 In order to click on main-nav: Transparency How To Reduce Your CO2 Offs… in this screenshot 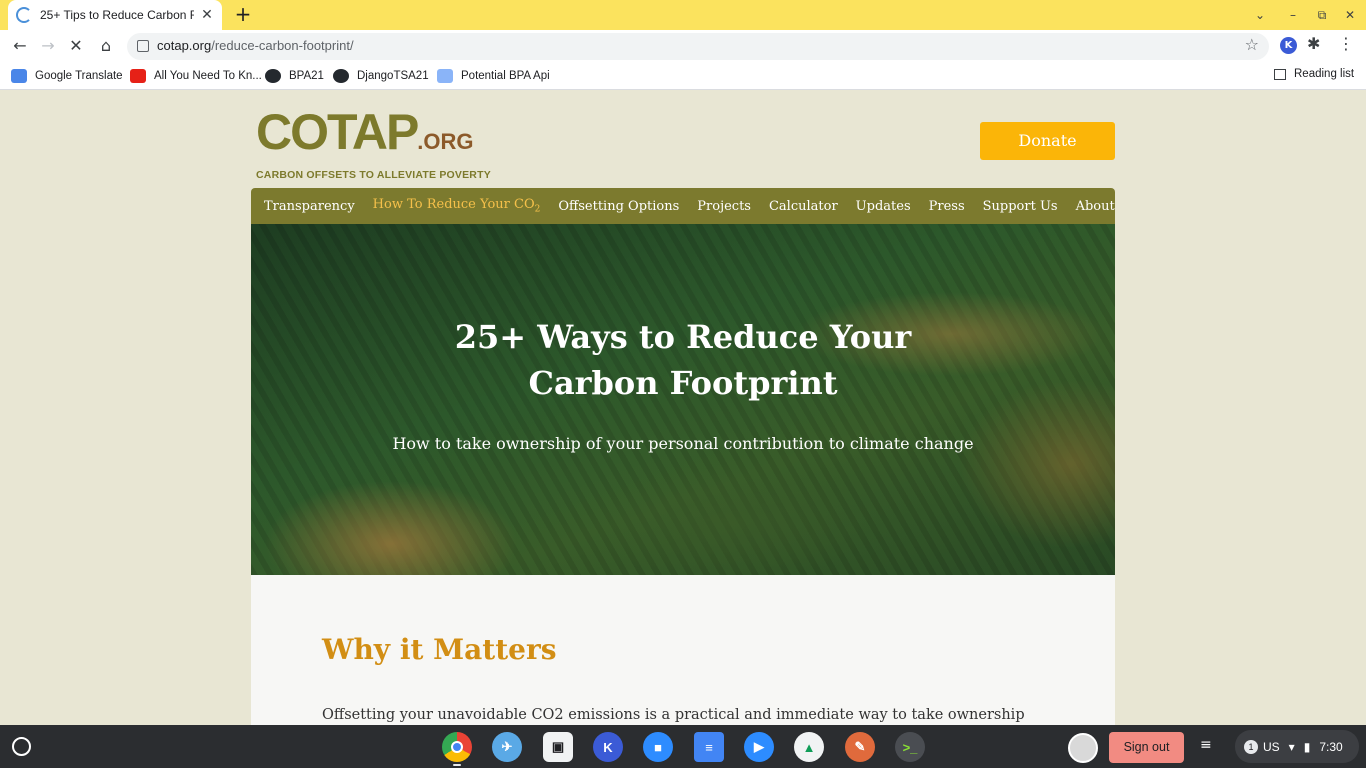, I will do `click(683, 206)`.